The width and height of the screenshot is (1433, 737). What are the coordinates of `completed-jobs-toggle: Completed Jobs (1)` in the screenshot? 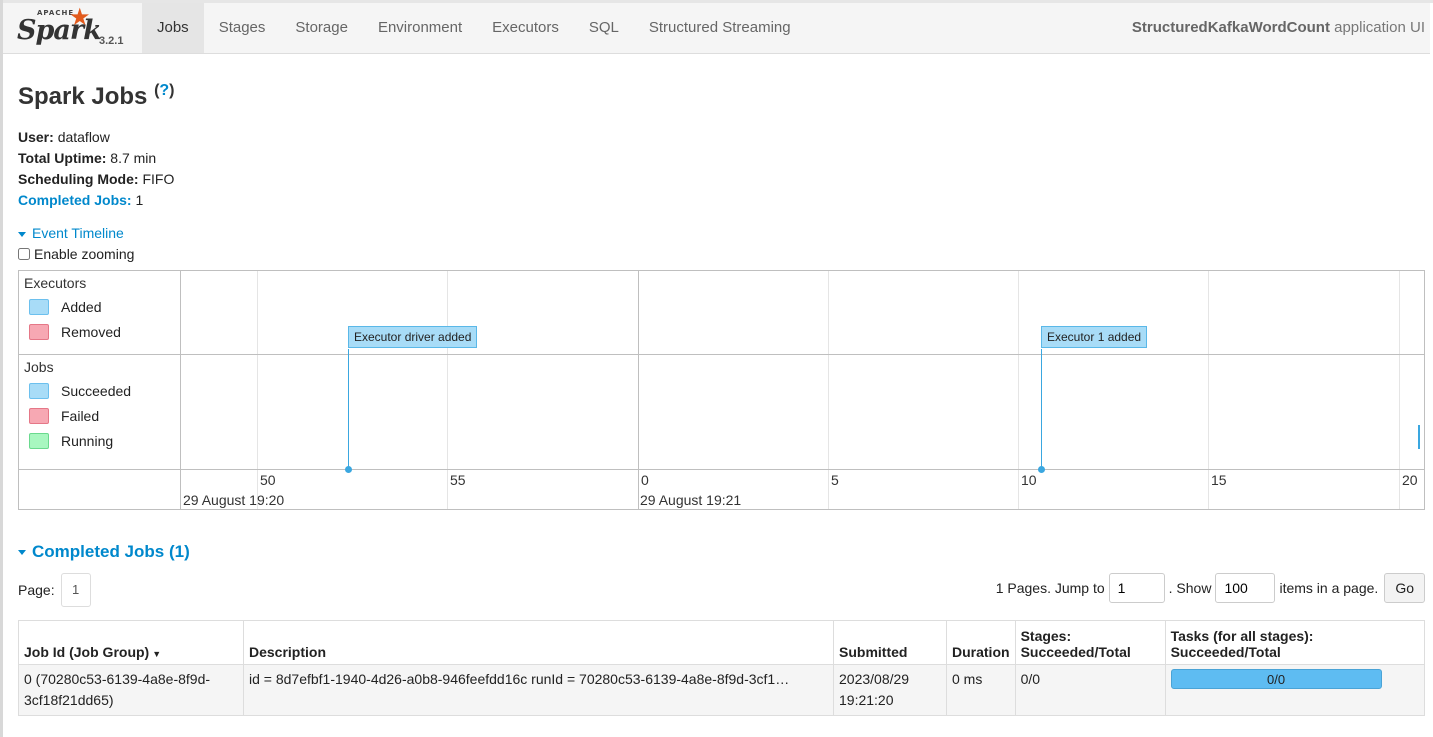 It's located at (104, 552).